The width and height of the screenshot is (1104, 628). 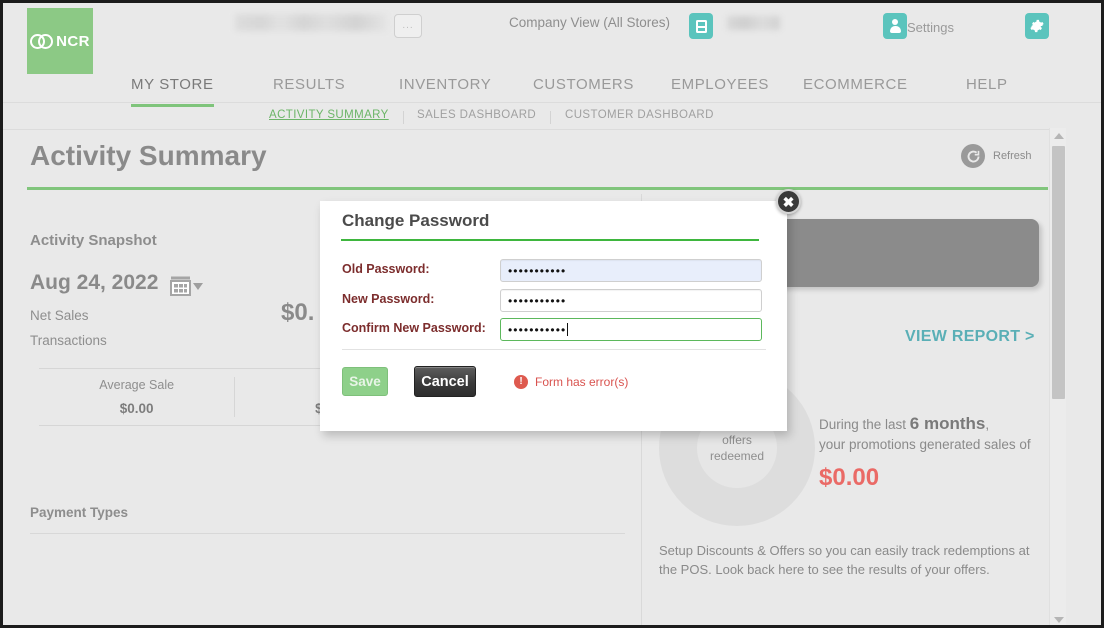 I want to click on stat-value: $0.00, so click(x=136, y=408).